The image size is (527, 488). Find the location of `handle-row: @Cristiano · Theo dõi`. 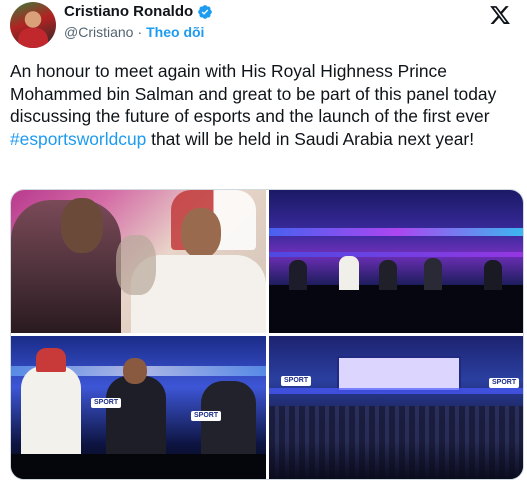

handle-row: @Cristiano · Theo dõi is located at coordinates (134, 32).